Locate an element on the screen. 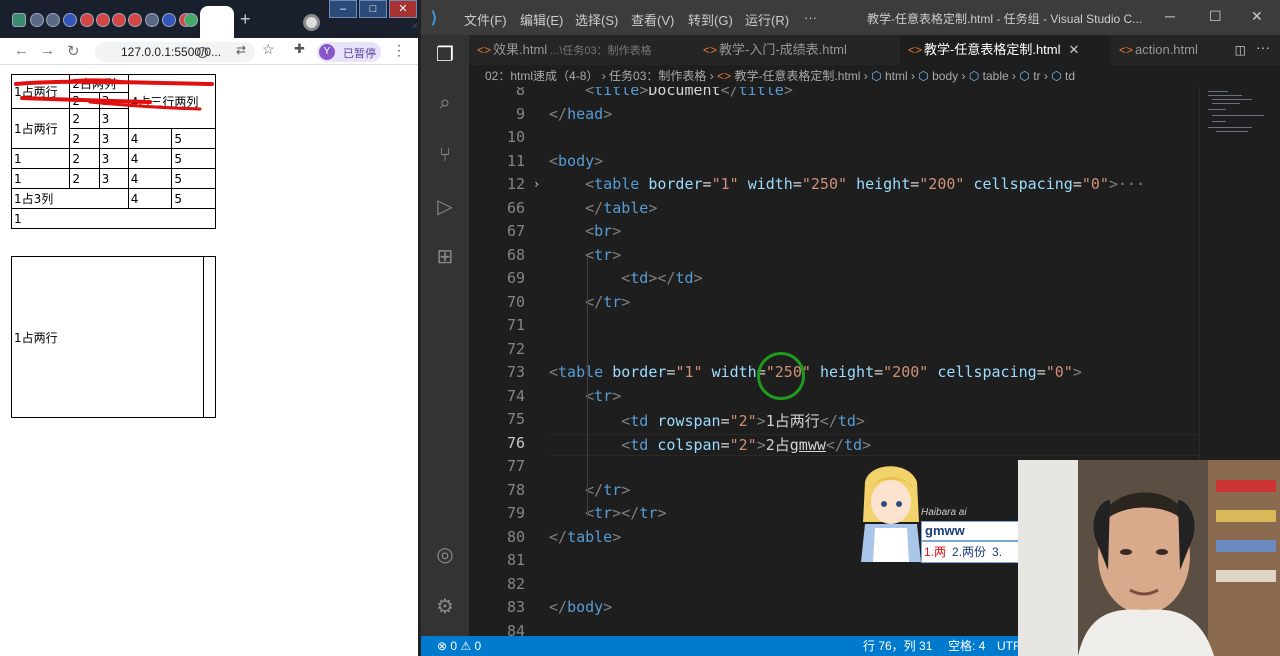 The height and width of the screenshot is (656, 1280). menu-run: 运行(R) is located at coordinates (767, 19).